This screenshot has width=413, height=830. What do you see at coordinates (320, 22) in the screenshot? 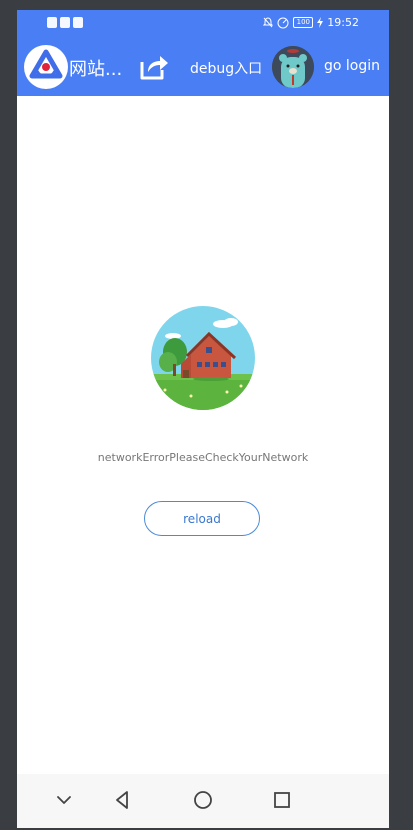
I see `charging-icon` at bounding box center [320, 22].